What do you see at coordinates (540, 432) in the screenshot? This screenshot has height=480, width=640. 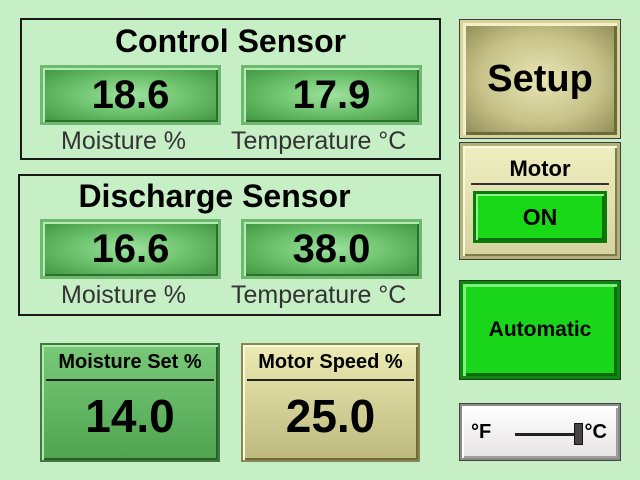 I see `unit-toggle-switch: °F °C` at bounding box center [540, 432].